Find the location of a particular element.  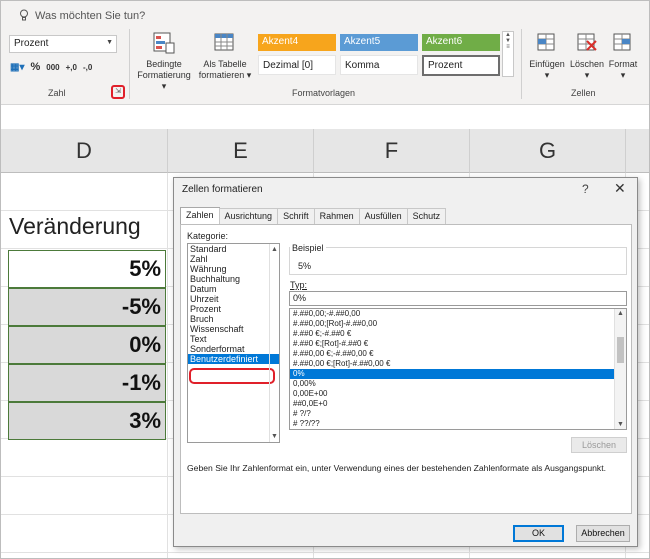

group-separator is located at coordinates (129, 64).